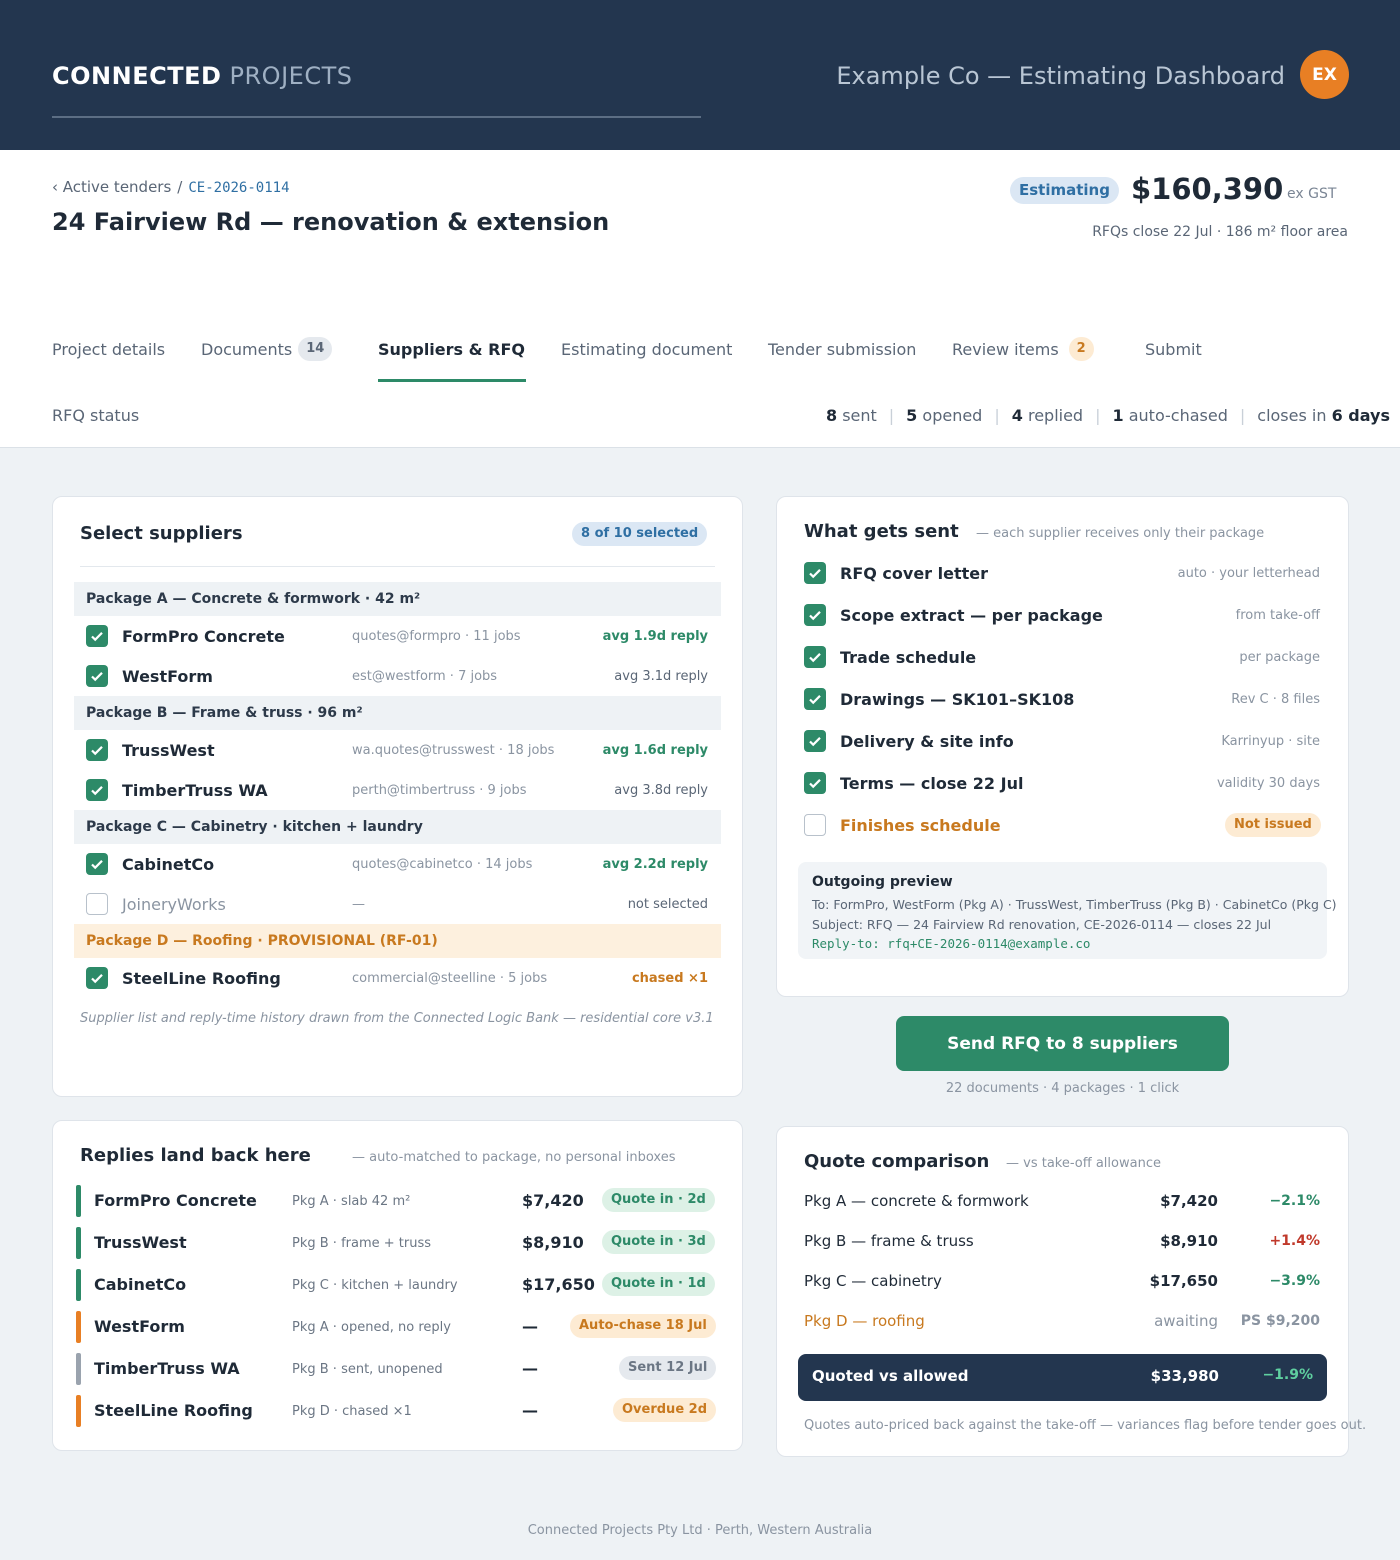  Describe the element at coordinates (450, 978) in the screenshot. I see `supplier-contact: commercial@steelline · 5 jobs` at that location.